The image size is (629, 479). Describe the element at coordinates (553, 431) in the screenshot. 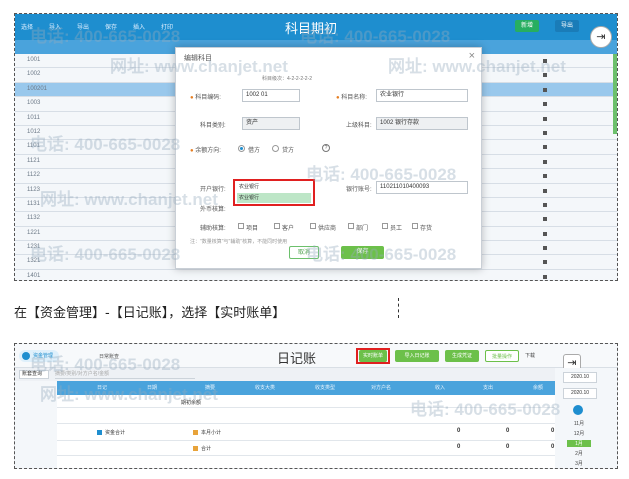

I see `month-subtotal-balance: 0` at that location.